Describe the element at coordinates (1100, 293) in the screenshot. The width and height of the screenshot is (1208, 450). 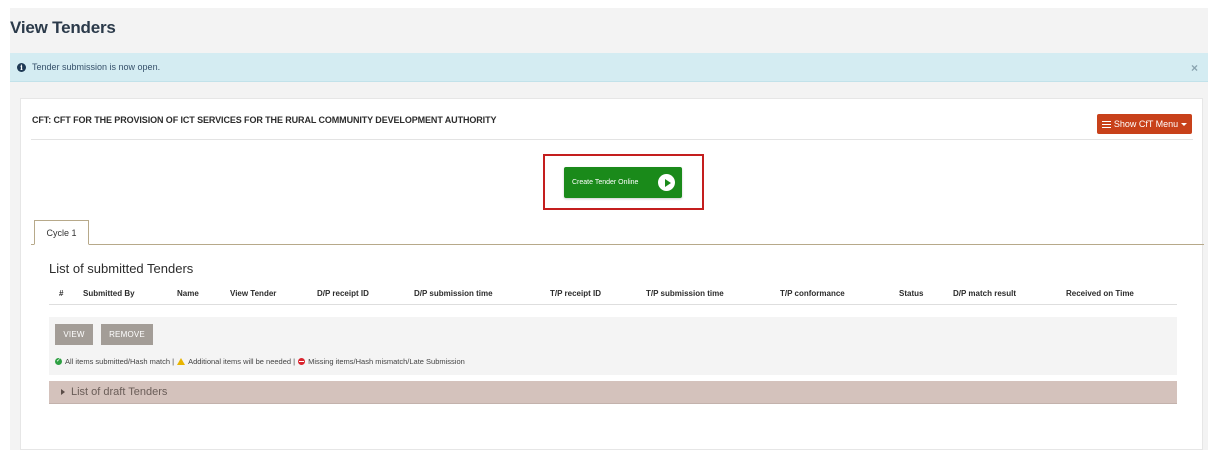
I see `col-received-on-time: Received on Time` at that location.